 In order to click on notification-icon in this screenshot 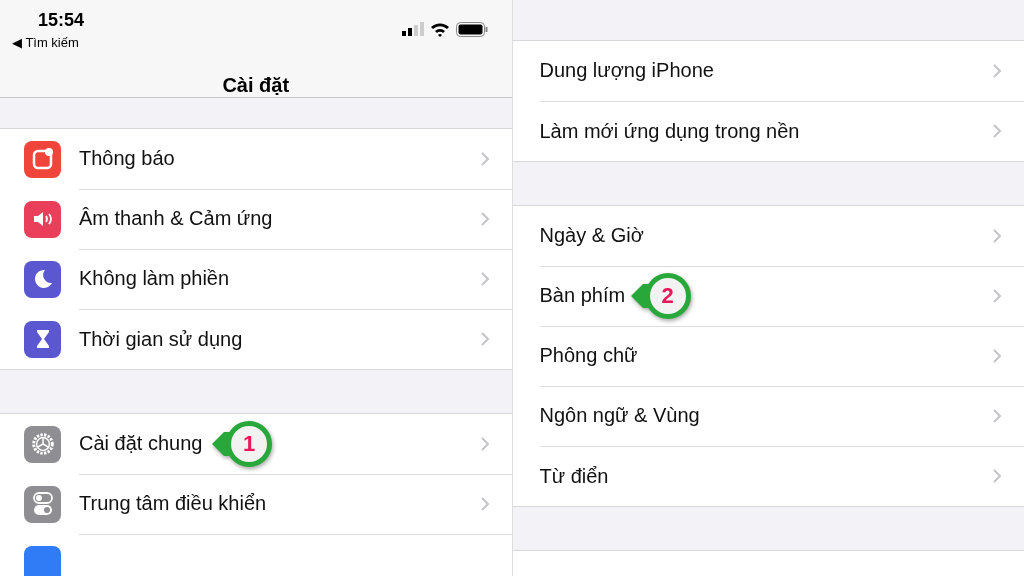, I will do `click(42, 159)`.